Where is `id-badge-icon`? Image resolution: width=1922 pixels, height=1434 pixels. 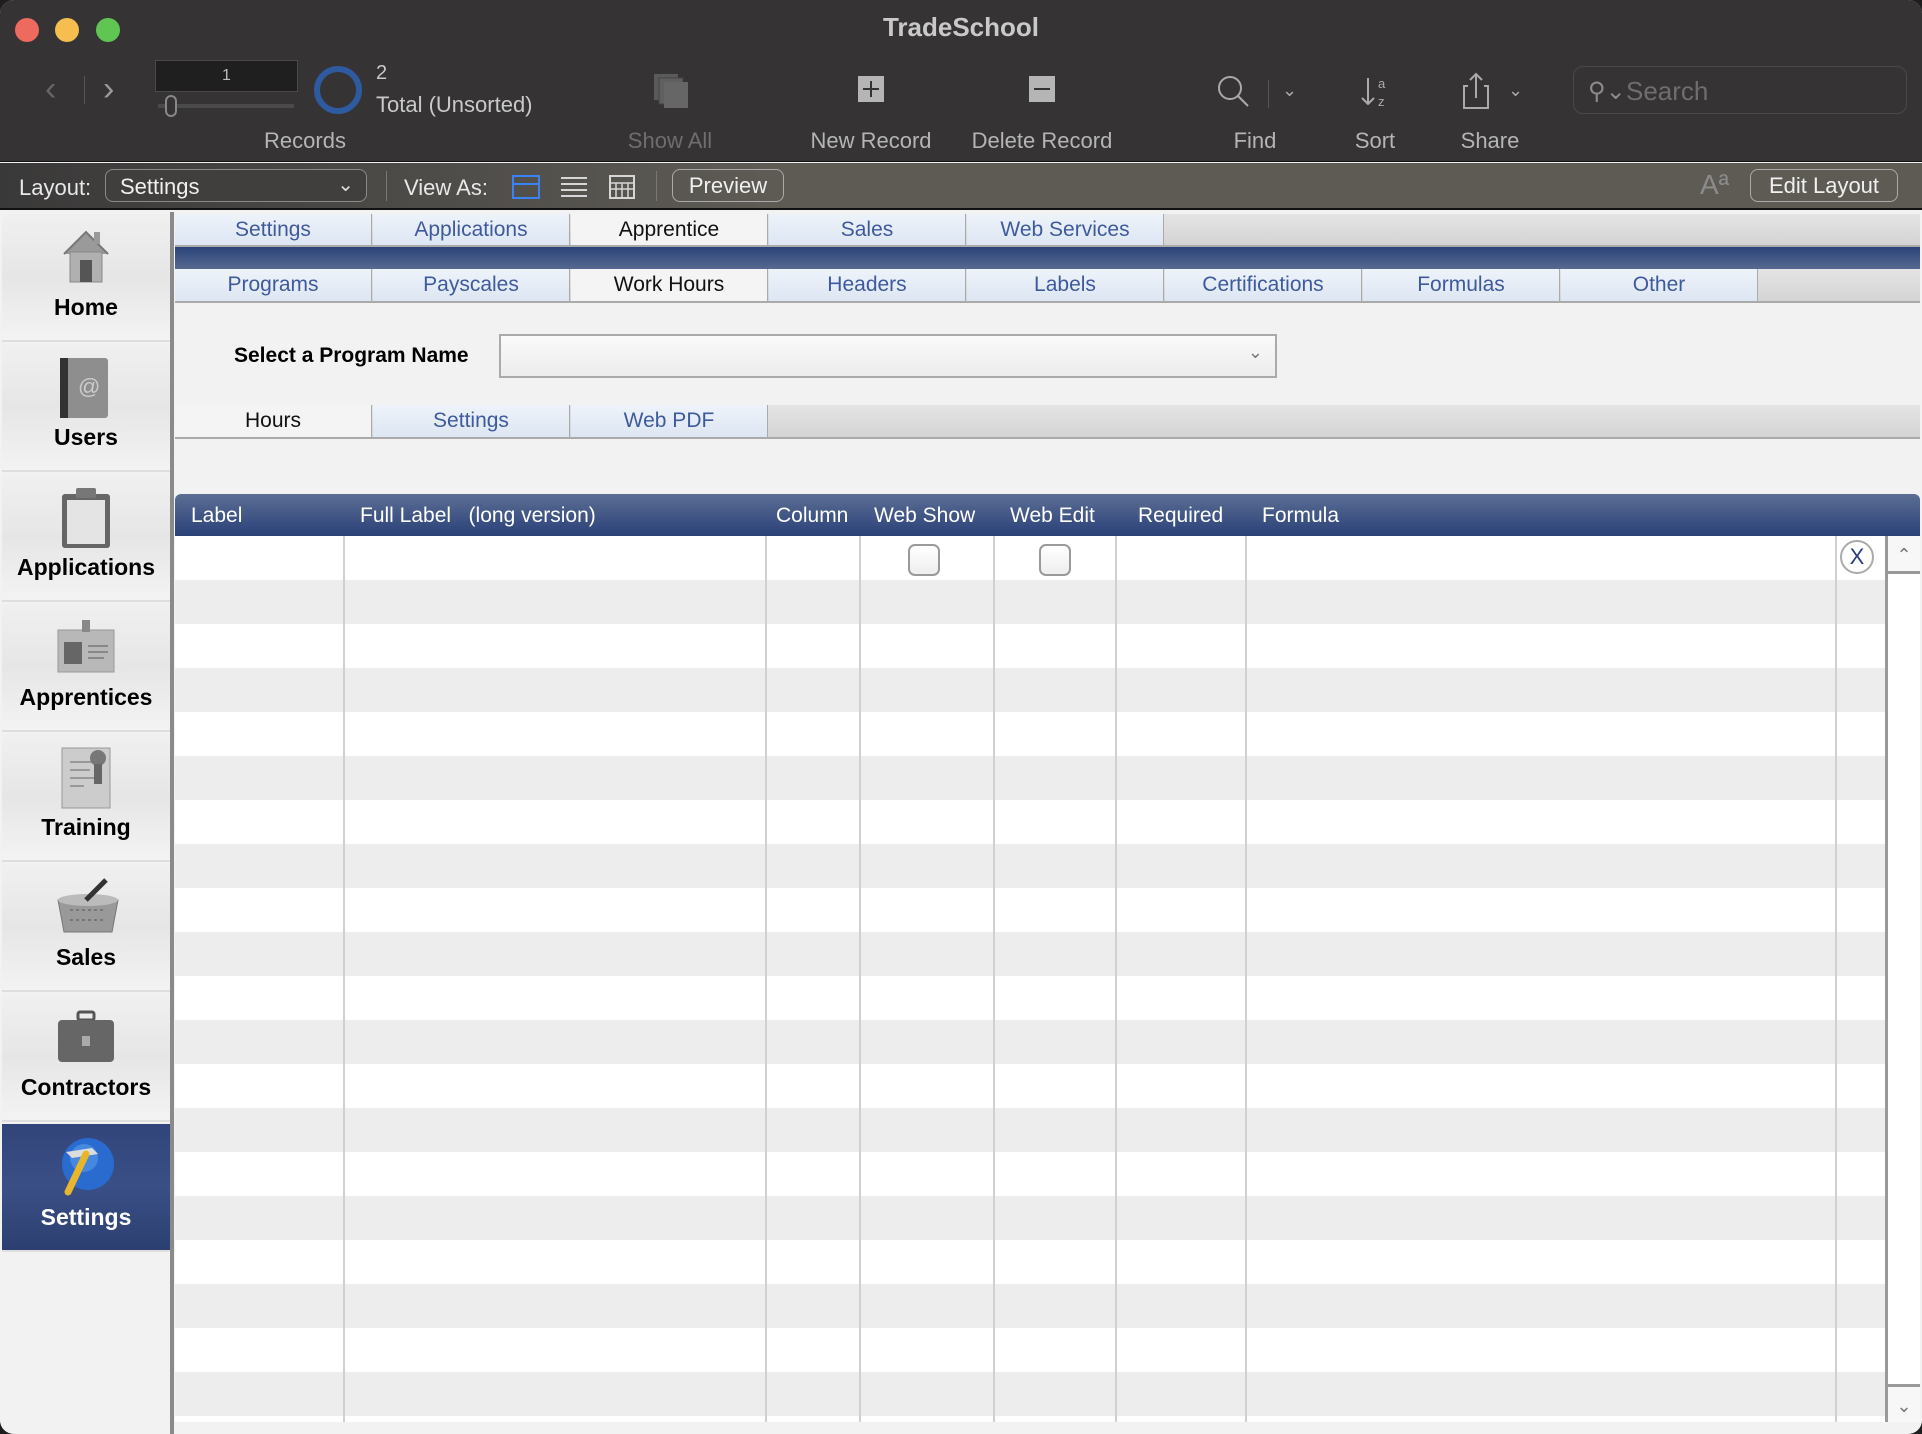 id-badge-icon is located at coordinates (86, 646).